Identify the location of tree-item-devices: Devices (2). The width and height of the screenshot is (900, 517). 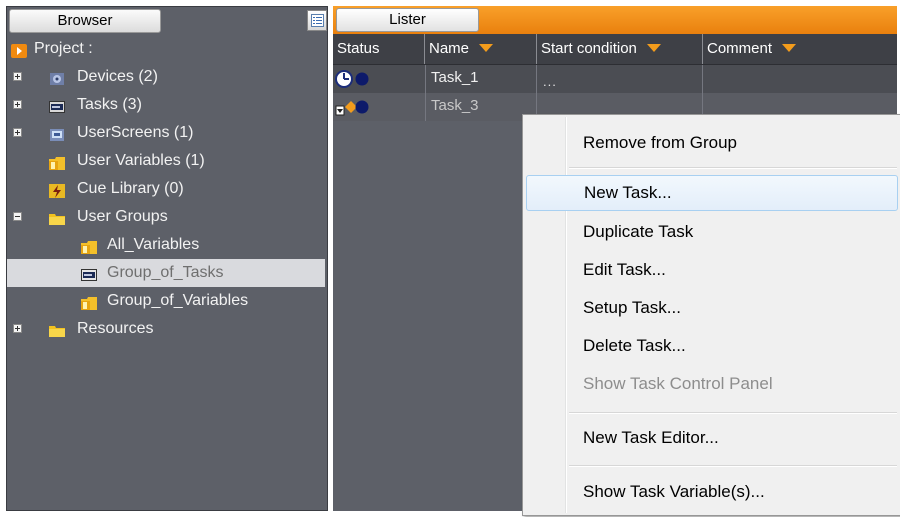
(166, 77).